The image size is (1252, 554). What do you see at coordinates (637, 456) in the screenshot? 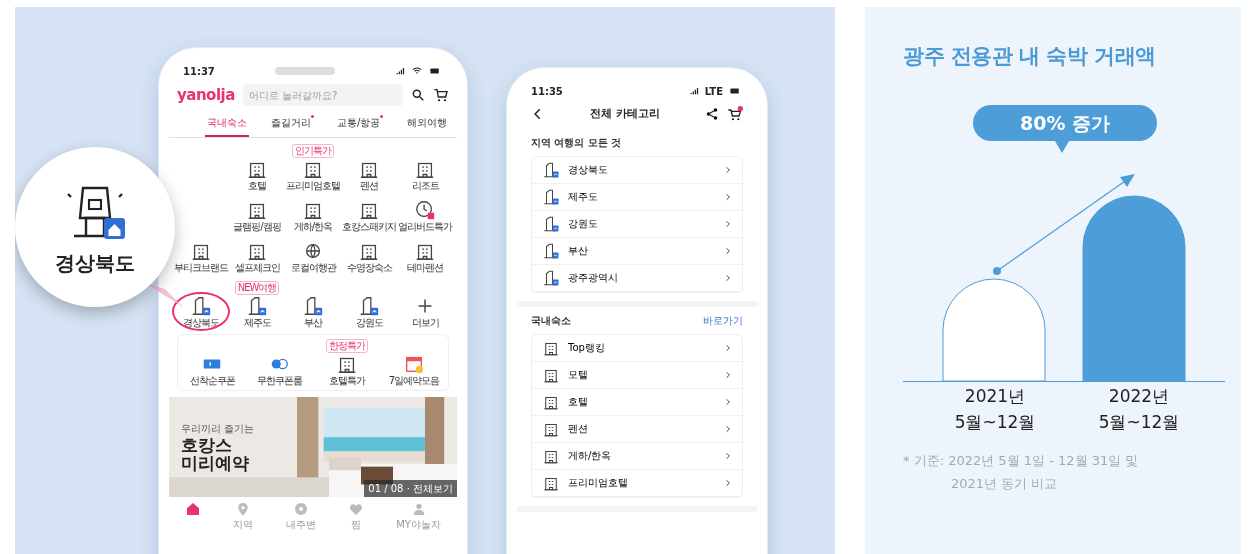
I see `list-item: 게하/한옥` at bounding box center [637, 456].